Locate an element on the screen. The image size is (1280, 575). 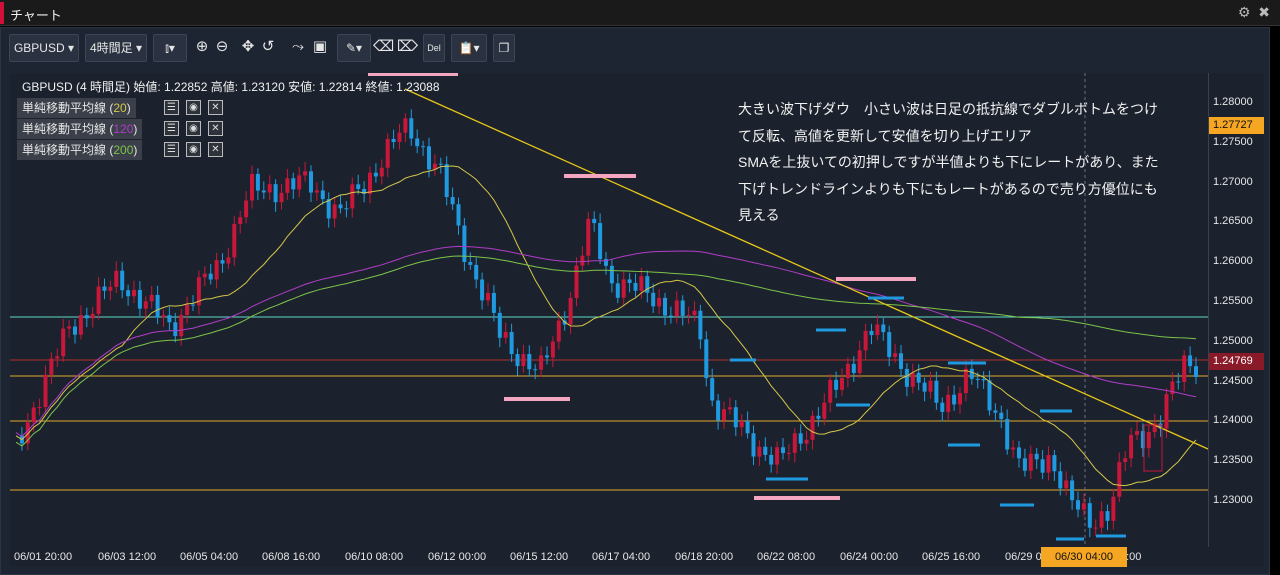
save-icon: ▣ is located at coordinates (320, 48).